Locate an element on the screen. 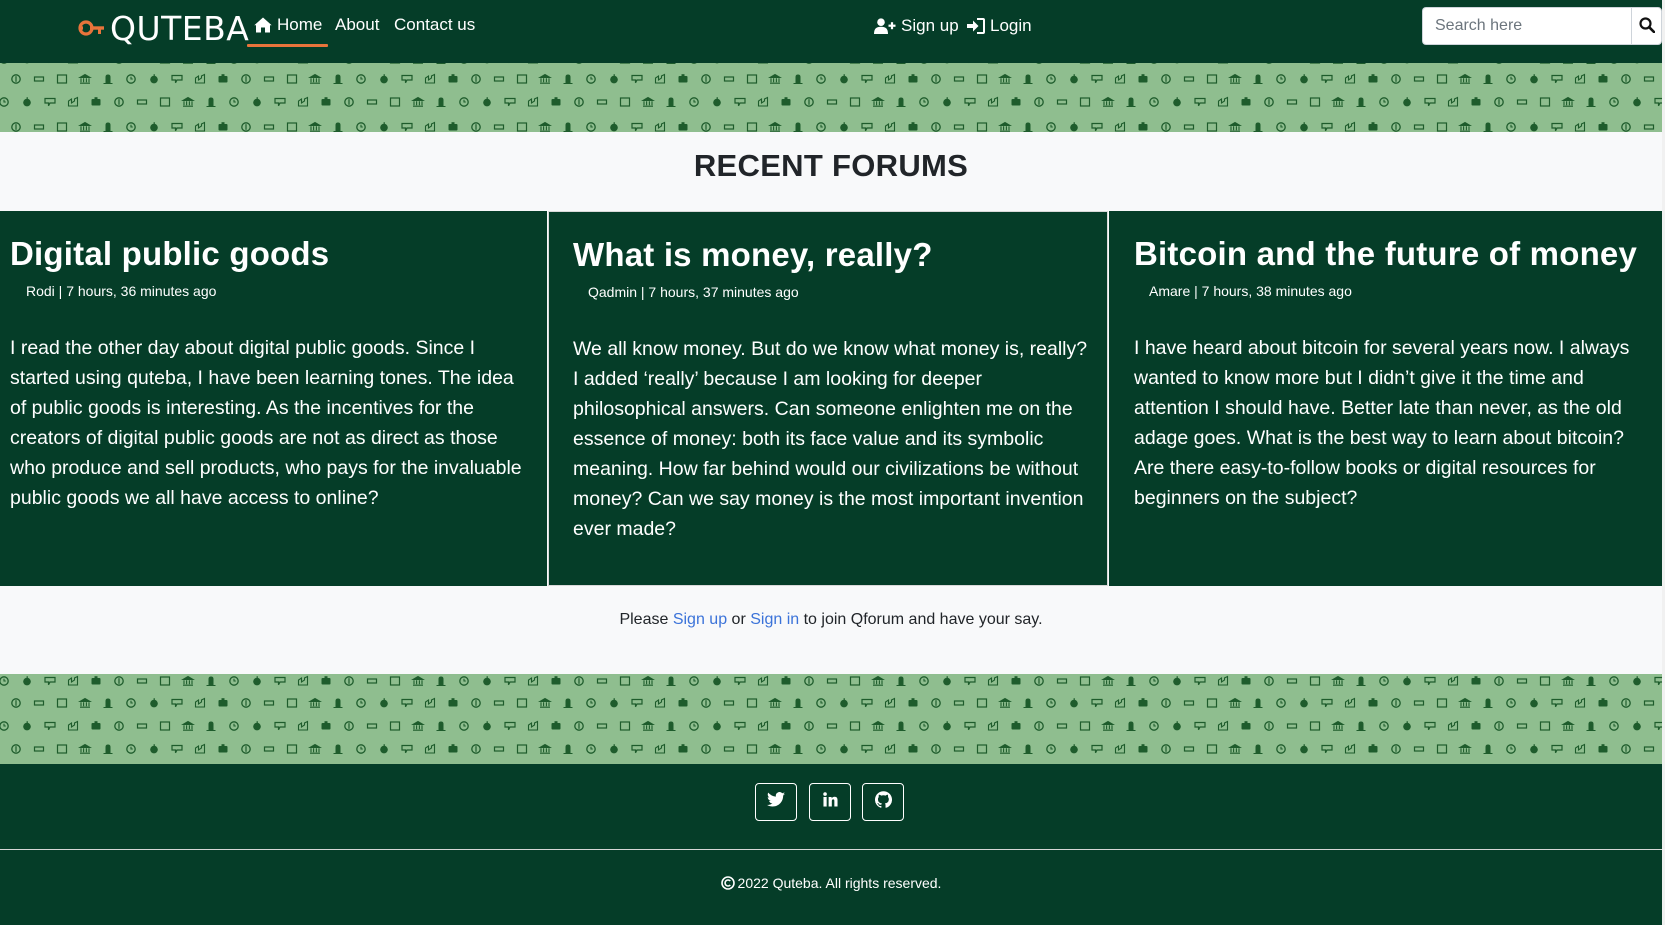  section-title: RECENT FORUMS is located at coordinates (831, 165).